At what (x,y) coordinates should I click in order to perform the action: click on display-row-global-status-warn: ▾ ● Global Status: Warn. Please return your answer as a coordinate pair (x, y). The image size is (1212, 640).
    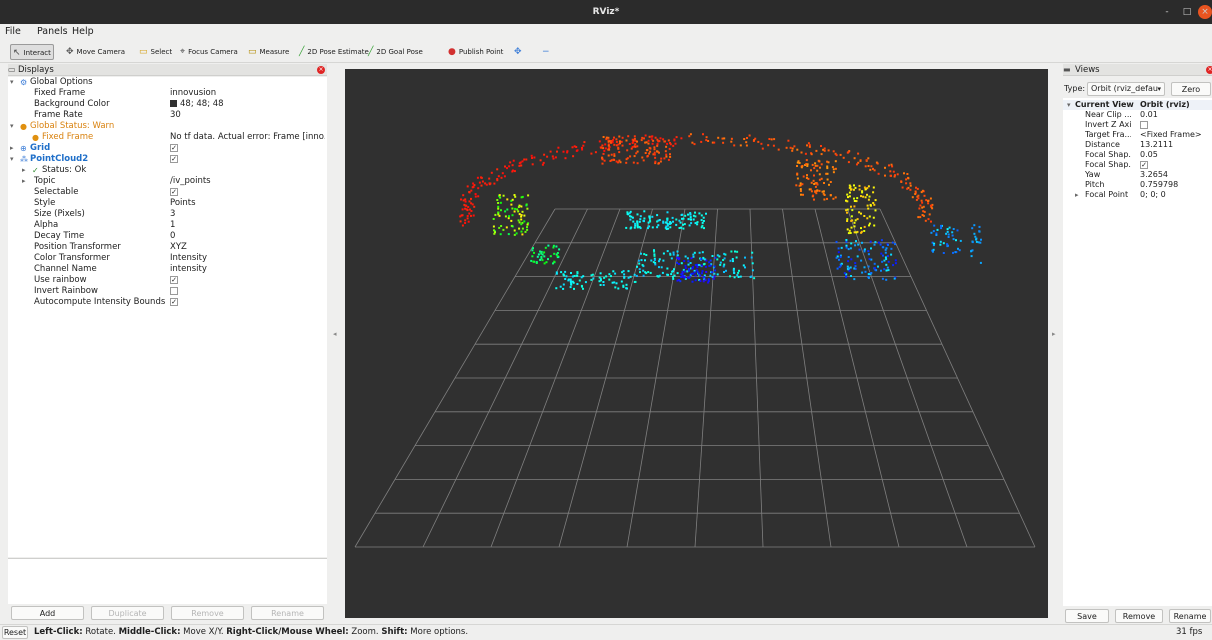
    Looking at the image, I should click on (167, 126).